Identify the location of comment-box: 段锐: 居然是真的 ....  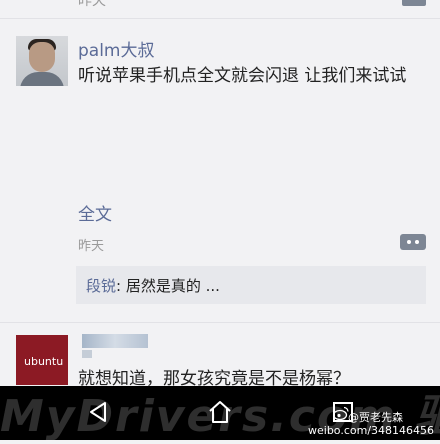
(251, 285).